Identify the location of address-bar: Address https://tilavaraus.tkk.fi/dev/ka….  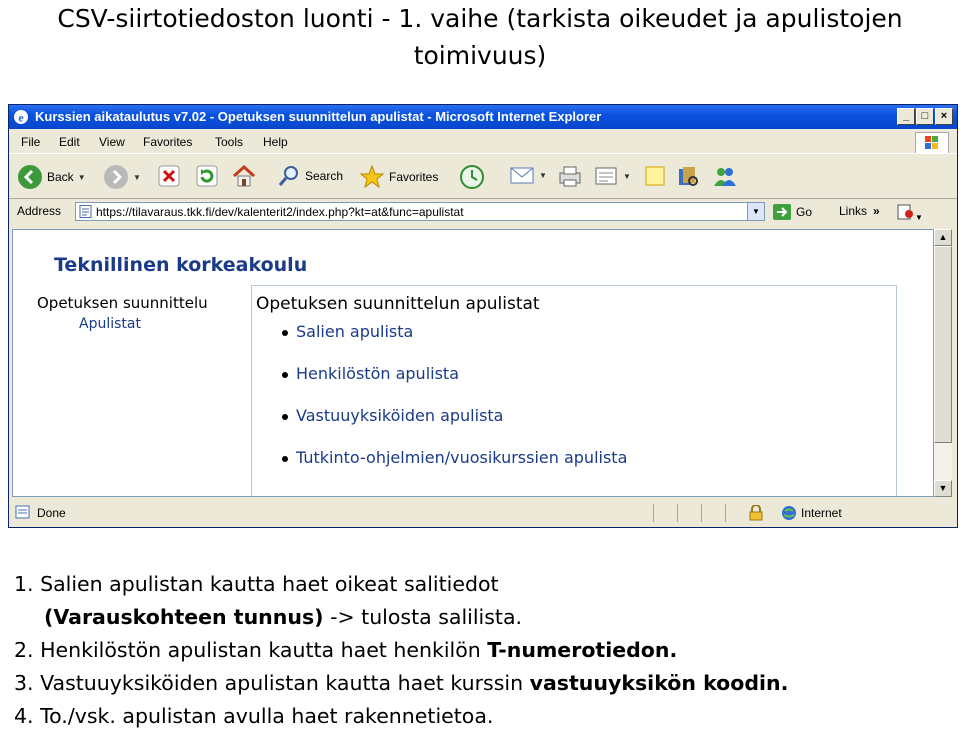
(483, 211).